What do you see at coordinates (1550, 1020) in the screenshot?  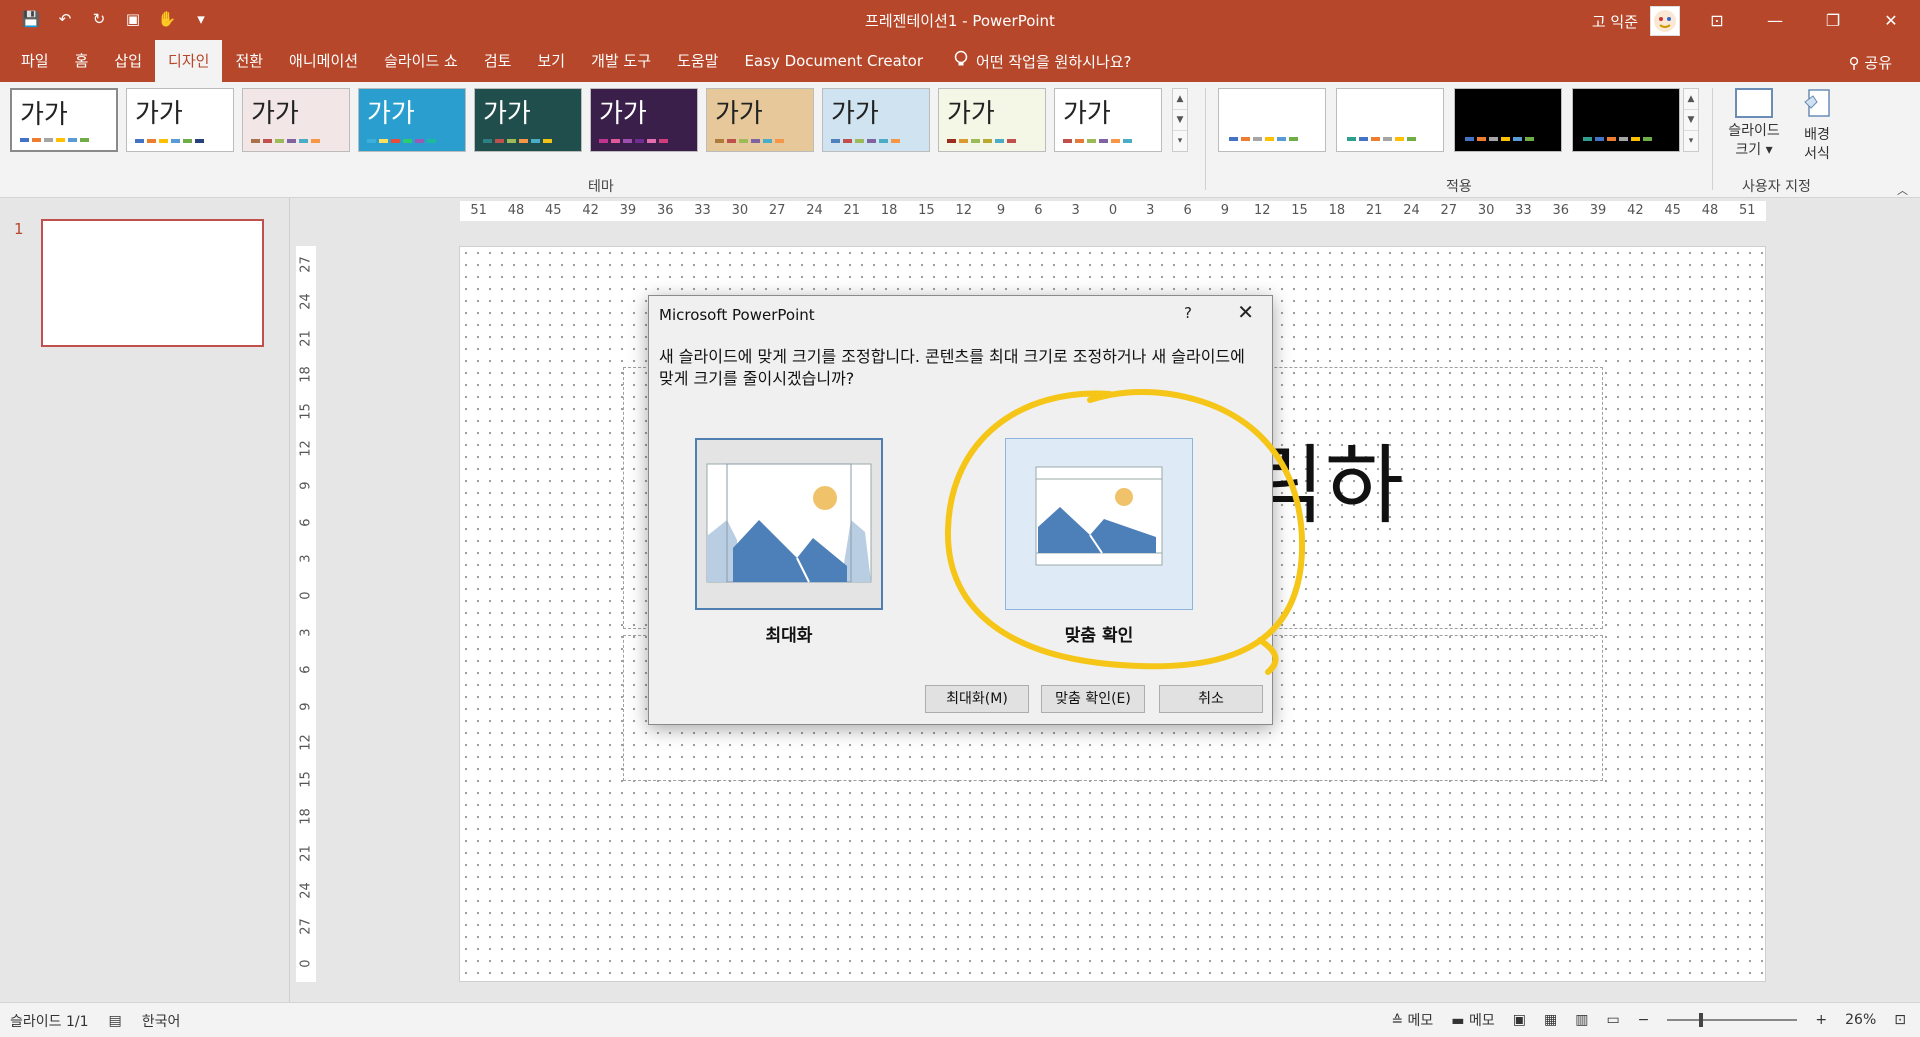 I see `slide-sorter-icon: ▦` at bounding box center [1550, 1020].